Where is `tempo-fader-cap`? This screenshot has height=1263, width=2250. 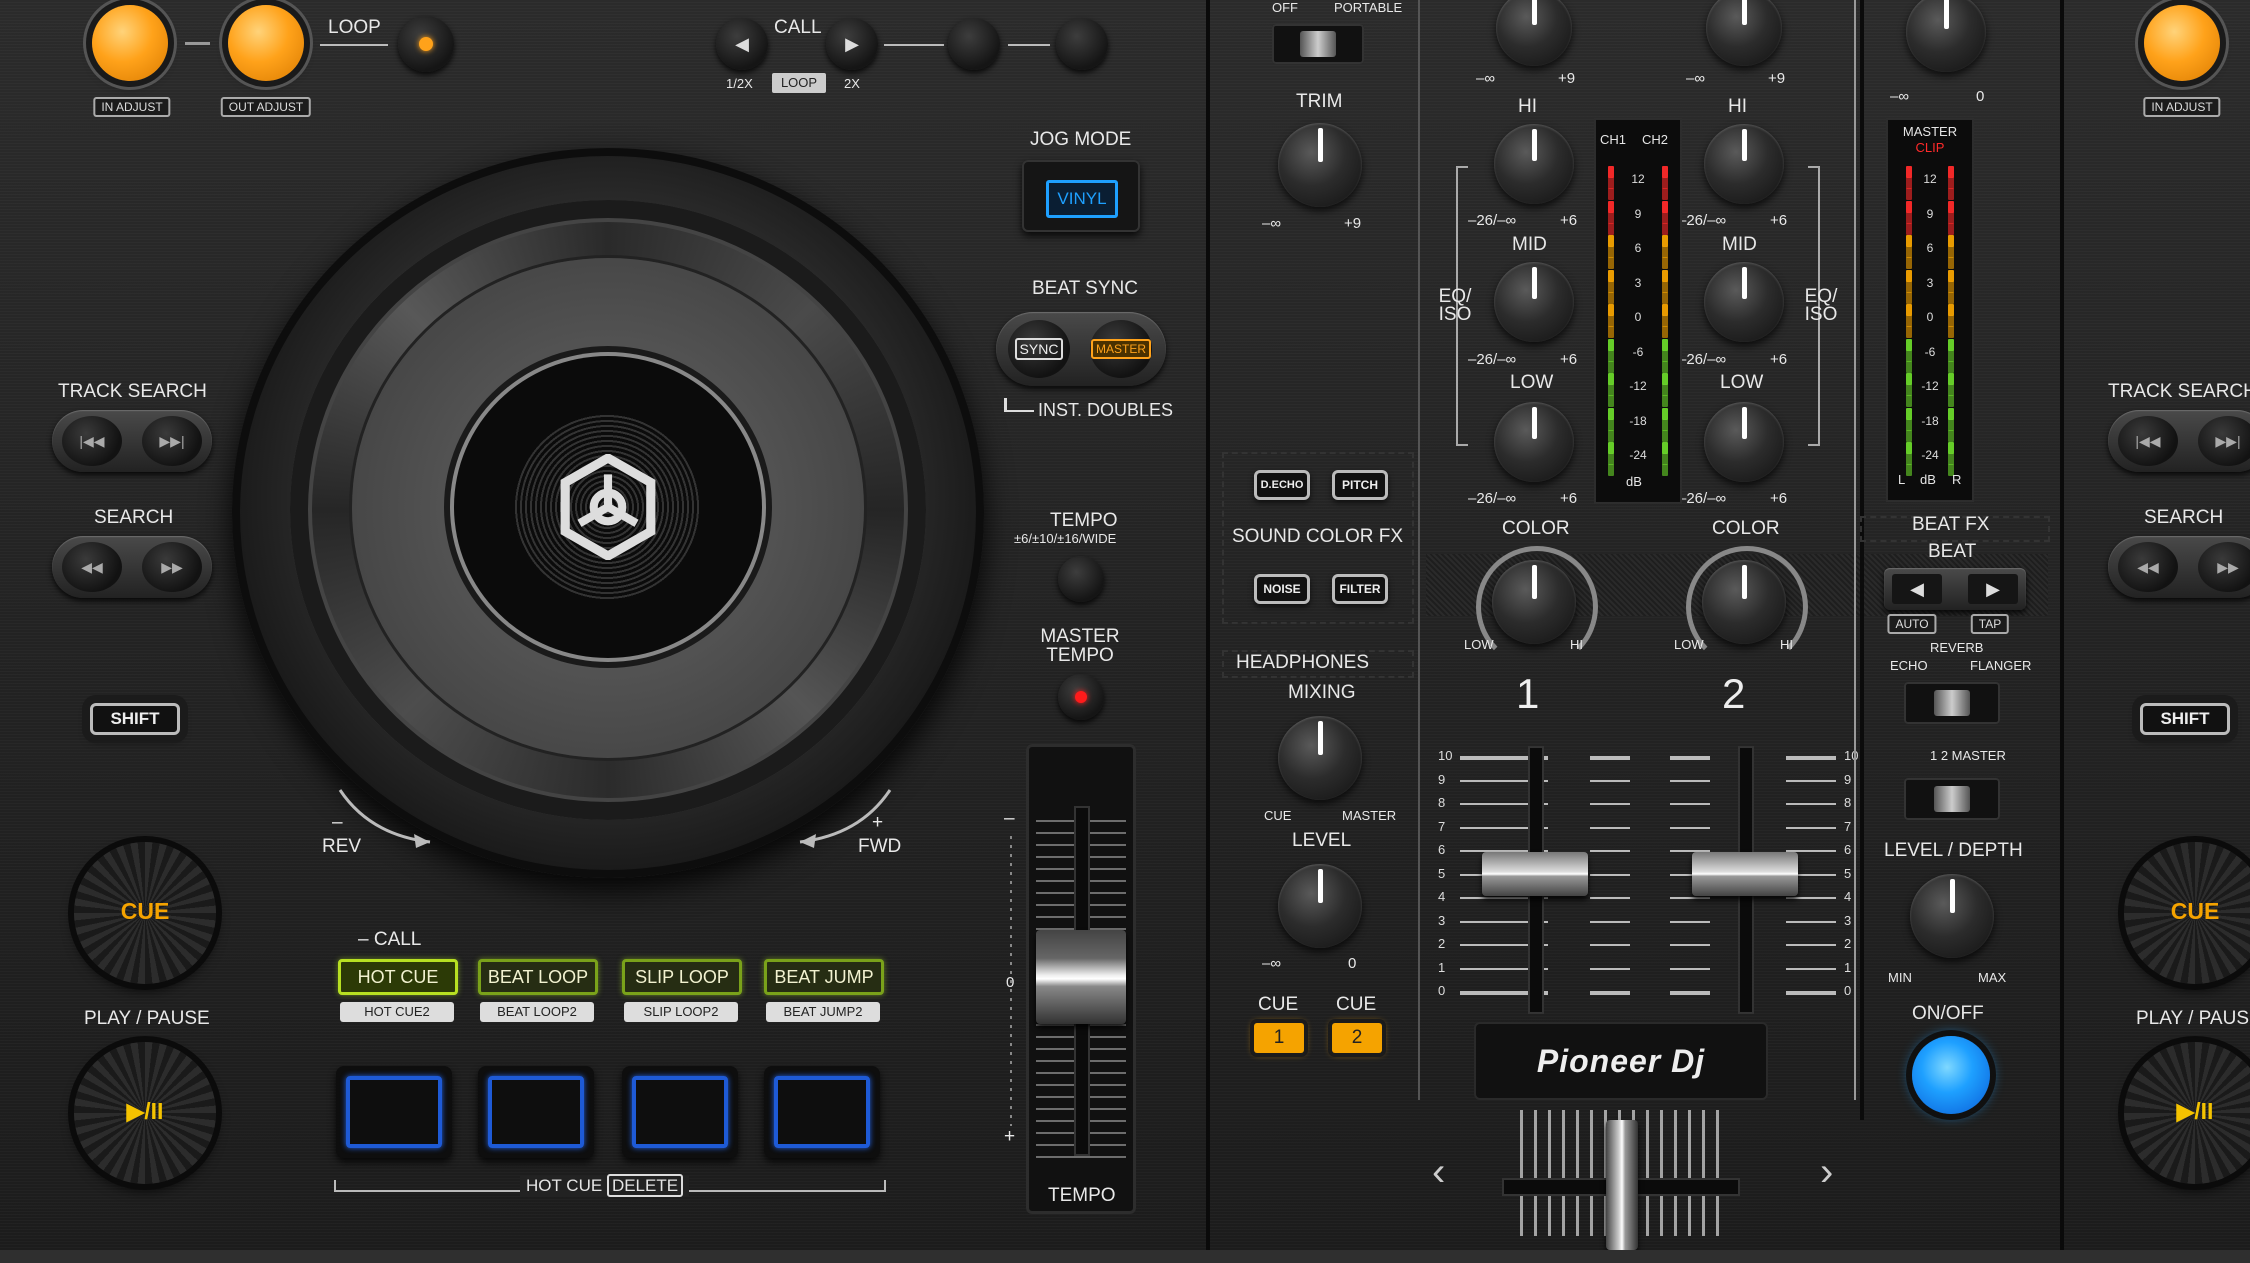
tempo-fader-cap is located at coordinates (1081, 977).